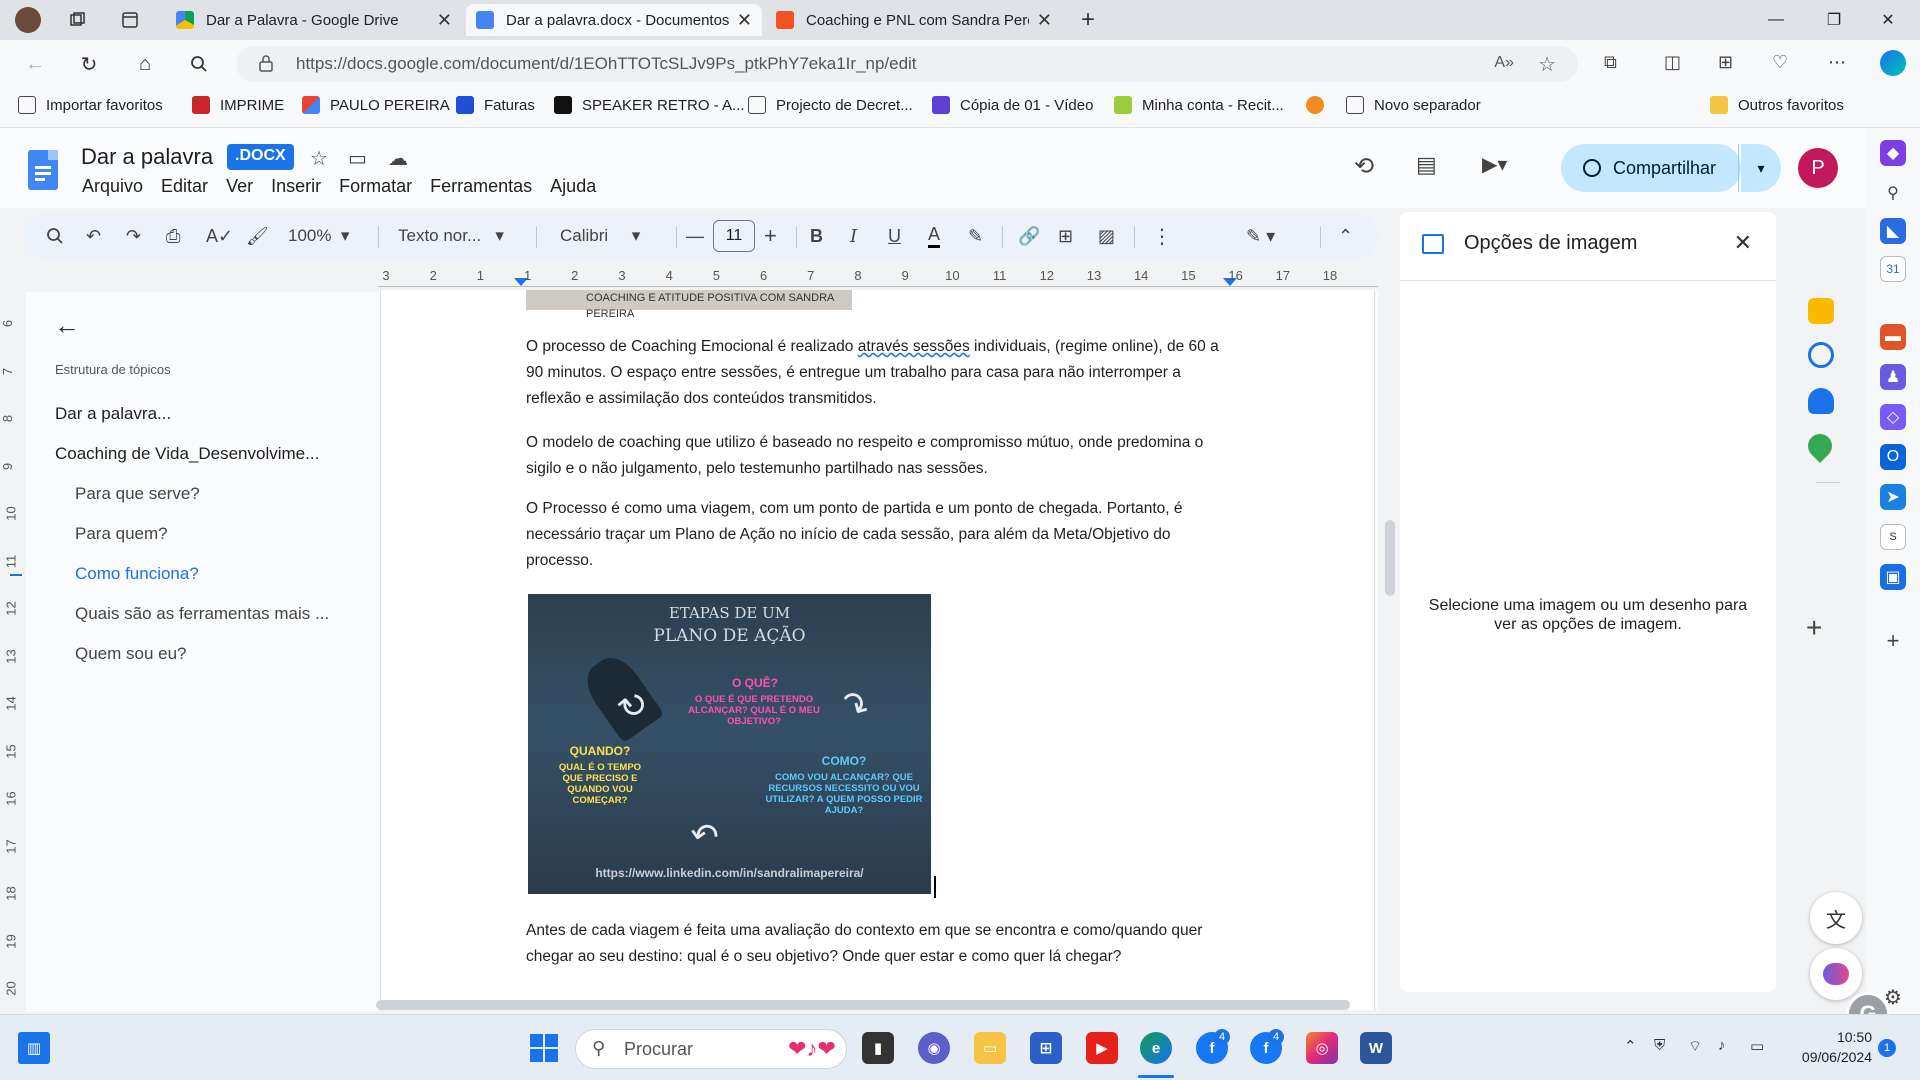 This screenshot has height=1080, width=1920. Describe the element at coordinates (1780, 62) in the screenshot. I see `browser-essentials-icon: ♡` at that location.